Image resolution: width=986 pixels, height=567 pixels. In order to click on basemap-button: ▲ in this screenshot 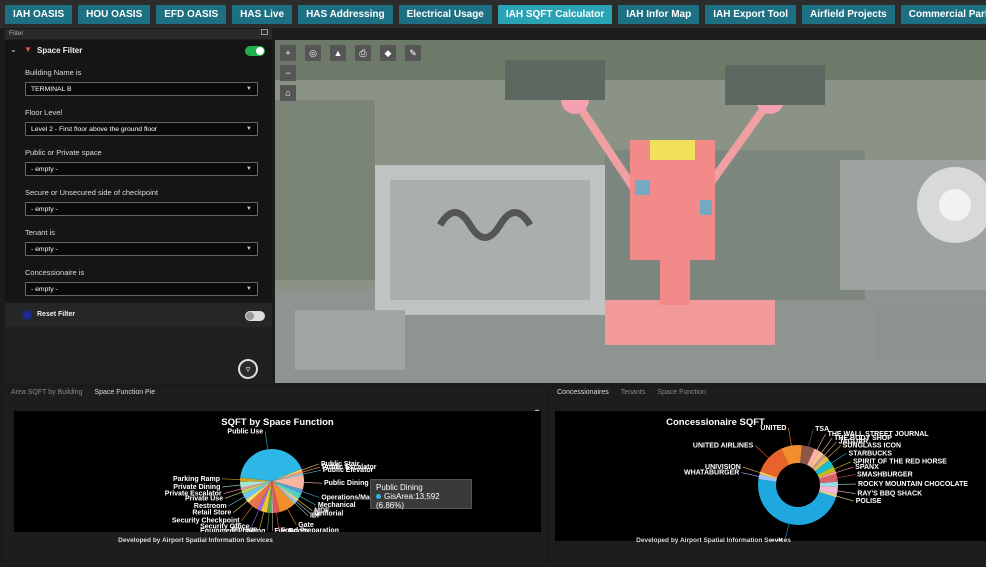, I will do `click(338, 53)`.